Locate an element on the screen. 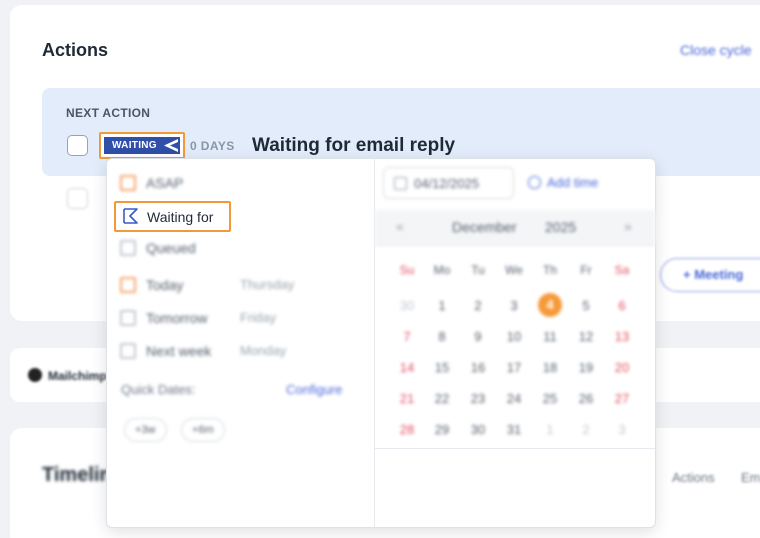  calendar-day: 10 is located at coordinates (514, 336).